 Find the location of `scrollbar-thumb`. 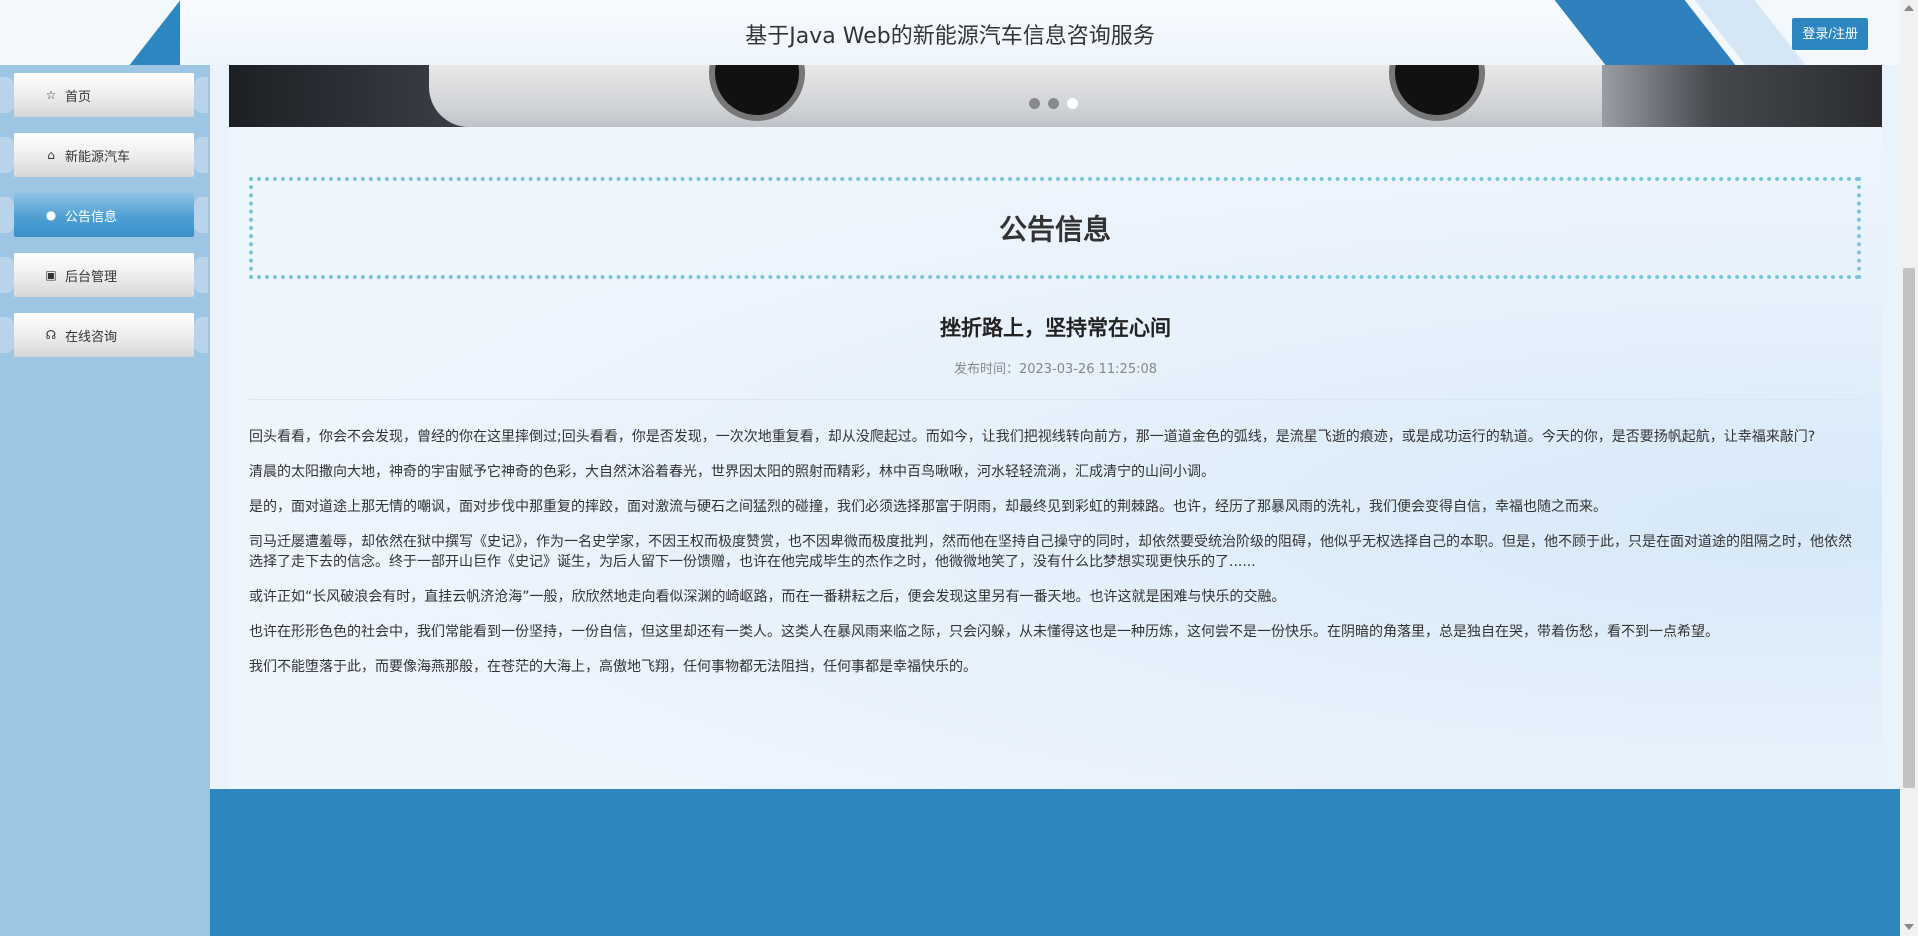

scrollbar-thumb is located at coordinates (1909, 528).